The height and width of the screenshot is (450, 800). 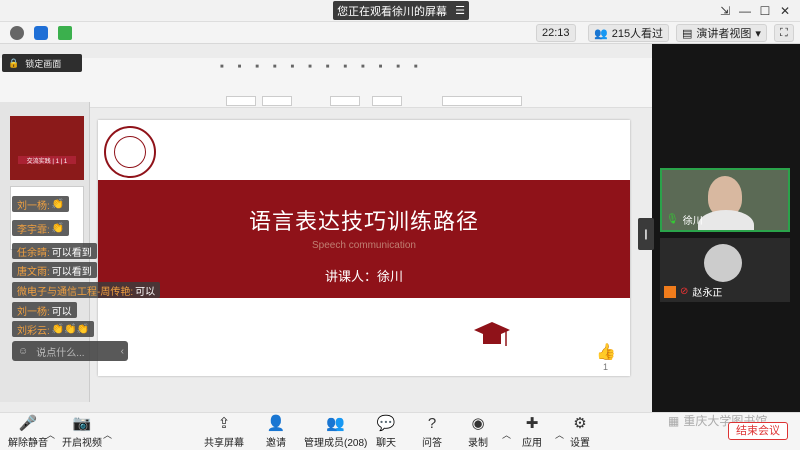 I want to click on video-name-tag: ⊘ 赵永正, so click(x=693, y=291).